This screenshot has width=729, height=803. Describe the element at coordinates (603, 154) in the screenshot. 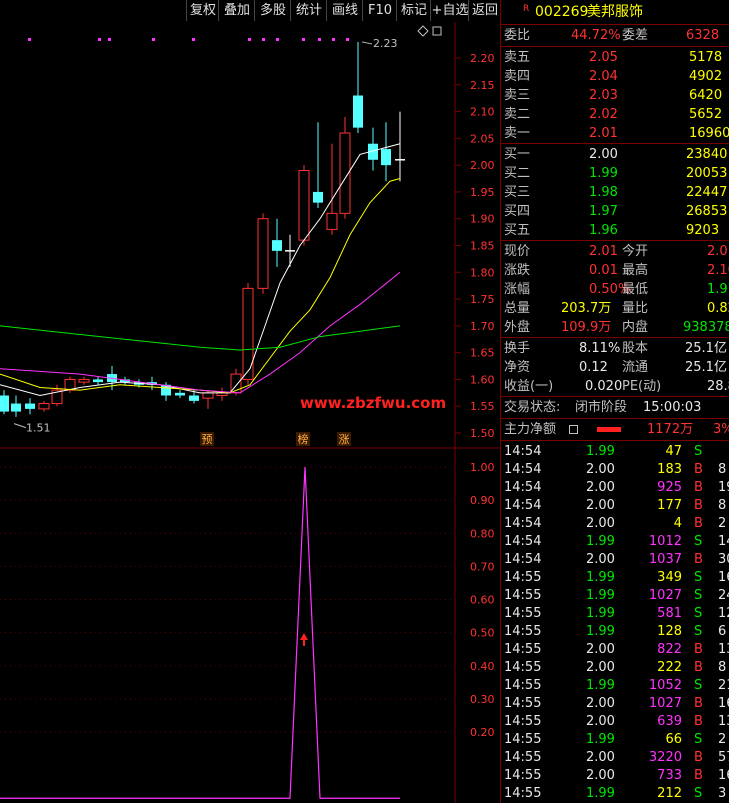

I see `bid-price: 2.00` at that location.